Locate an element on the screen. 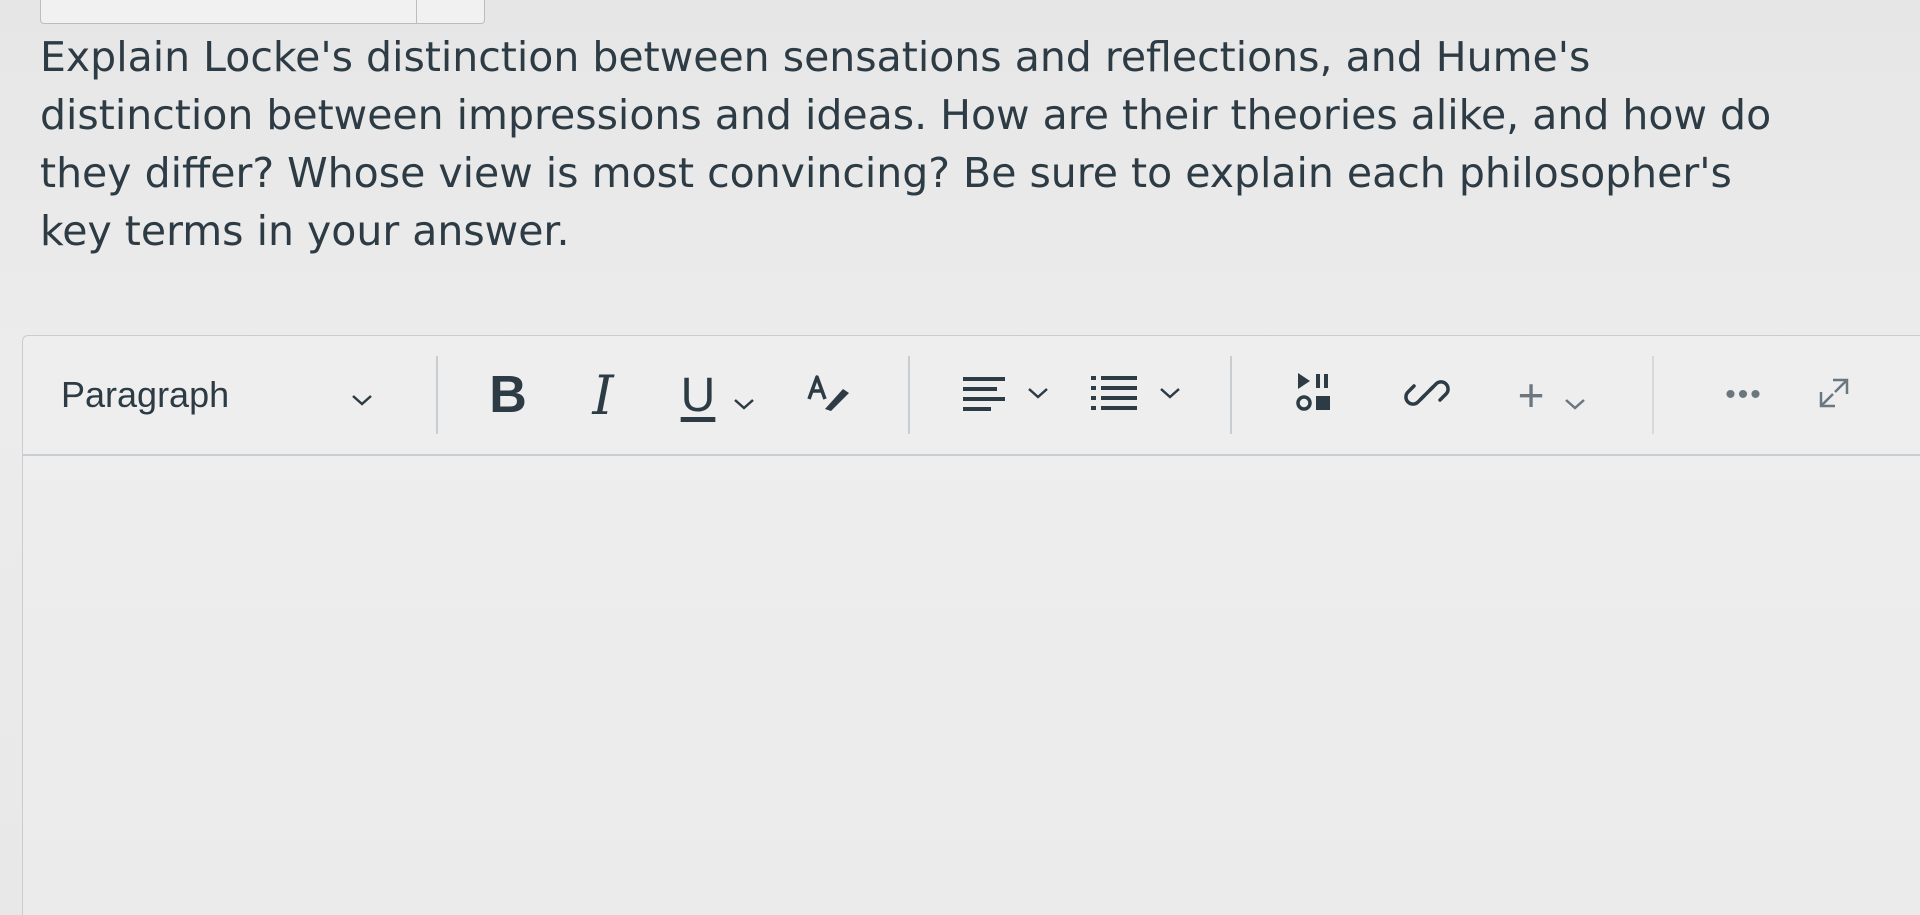 This screenshot has height=915, width=1920. list-dropdown is located at coordinates (1135, 395).